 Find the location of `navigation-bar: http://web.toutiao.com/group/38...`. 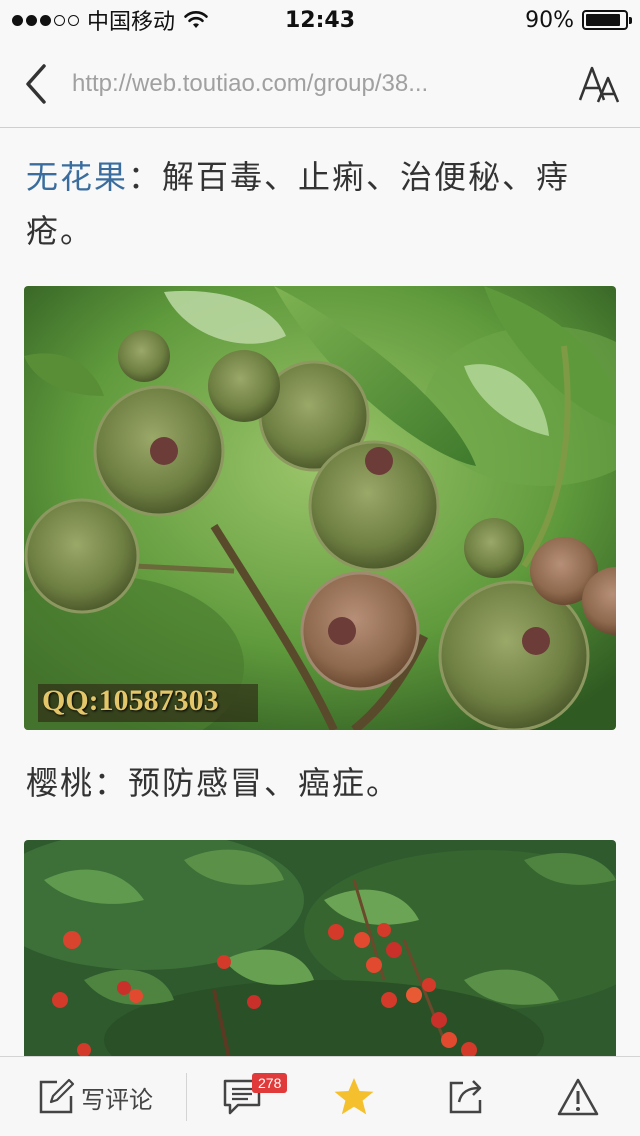

navigation-bar: http://web.toutiao.com/group/38... is located at coordinates (320, 84).